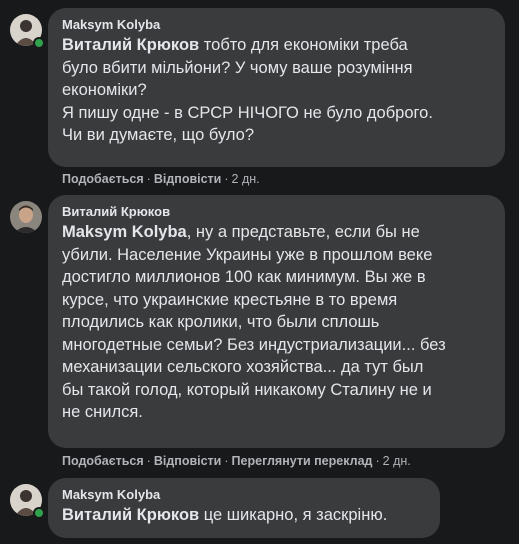 Image resolution: width=519 pixels, height=544 pixels. Describe the element at coordinates (276, 211) in the screenshot. I see `comment-author: Виталий Крюков` at that location.